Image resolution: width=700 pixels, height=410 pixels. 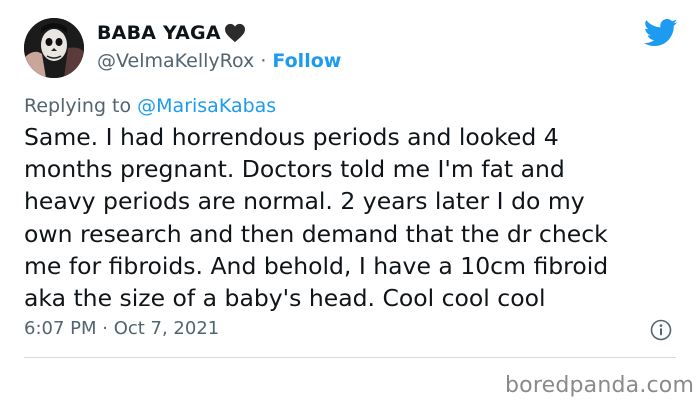 I want to click on watermark: boredpanda.com, so click(x=600, y=385).